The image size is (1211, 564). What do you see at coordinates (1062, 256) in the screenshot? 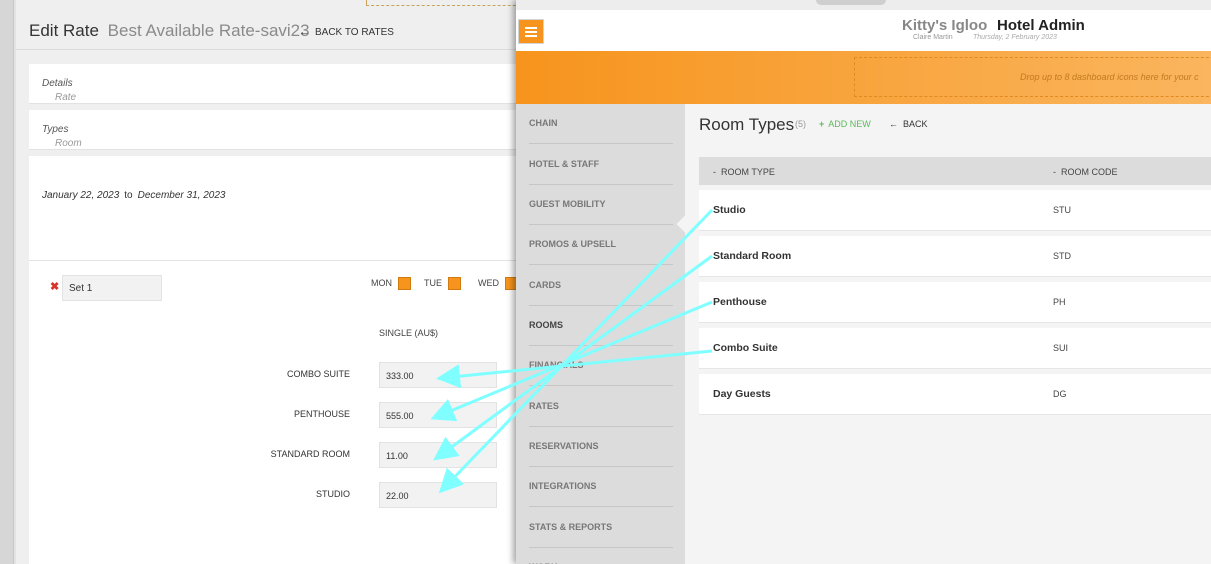
I see `room-code: STD` at bounding box center [1062, 256].